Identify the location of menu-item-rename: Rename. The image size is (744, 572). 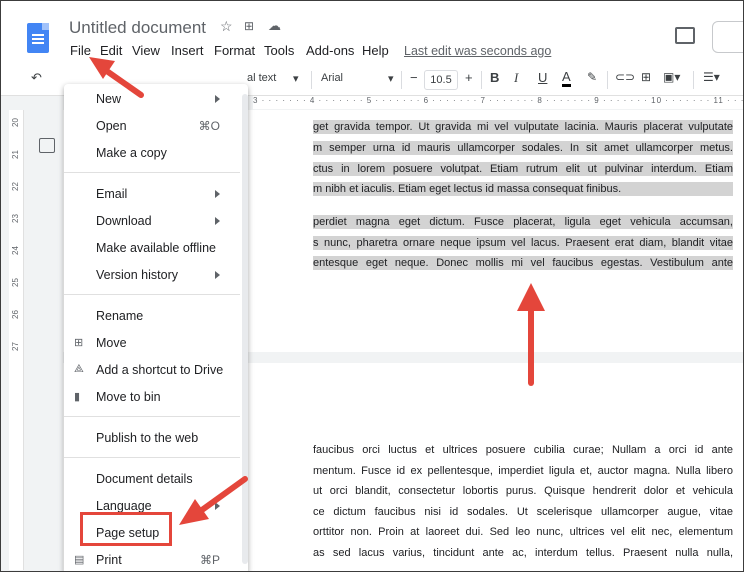
(152, 316).